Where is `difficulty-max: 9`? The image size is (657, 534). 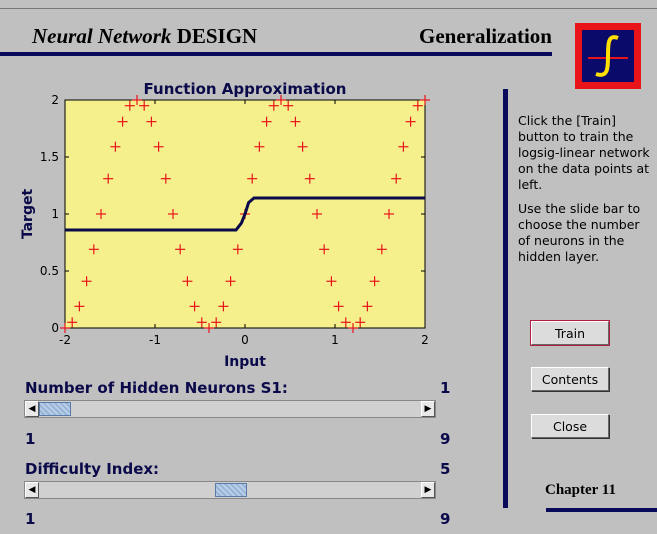 difficulty-max: 9 is located at coordinates (445, 519).